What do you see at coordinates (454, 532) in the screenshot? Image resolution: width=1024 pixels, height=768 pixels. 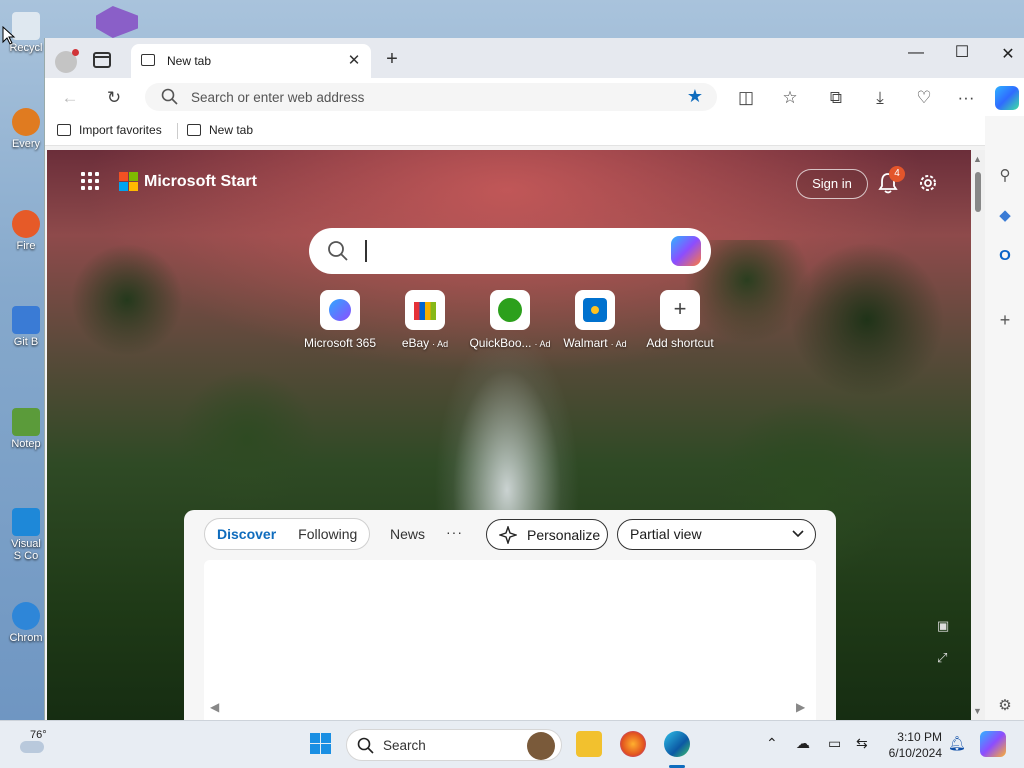 I see `more-tabs-button: ···` at bounding box center [454, 532].